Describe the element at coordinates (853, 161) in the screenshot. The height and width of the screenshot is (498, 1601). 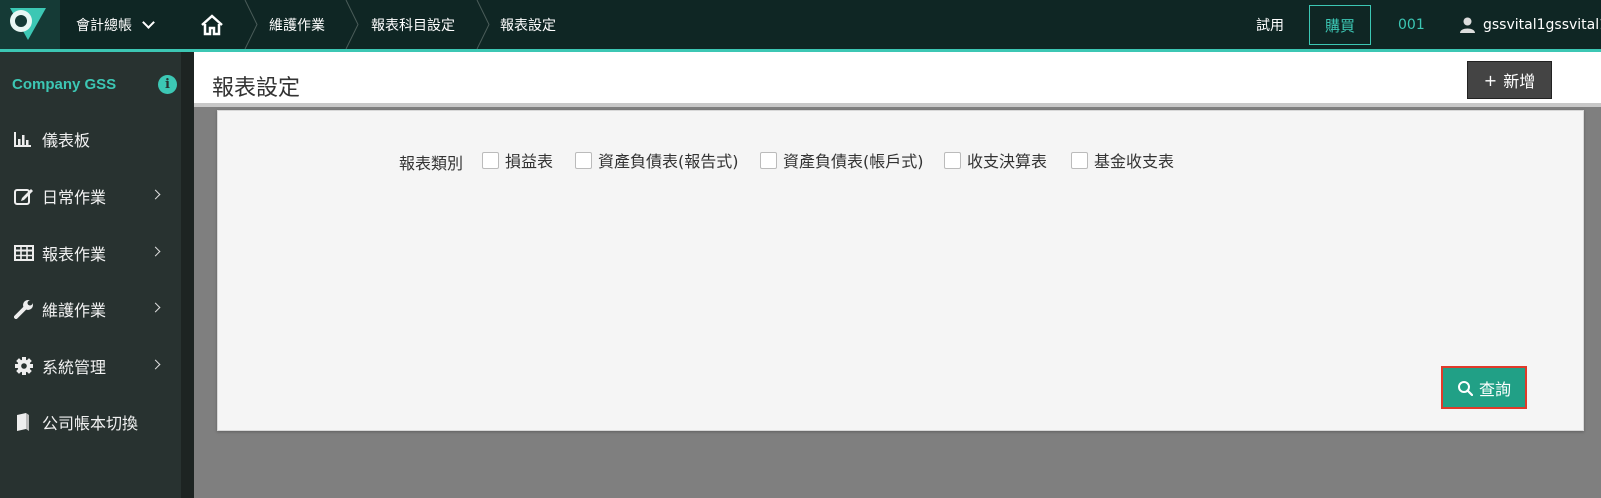
I see `checkbox-label: 資產負債表(帳戶式)` at that location.